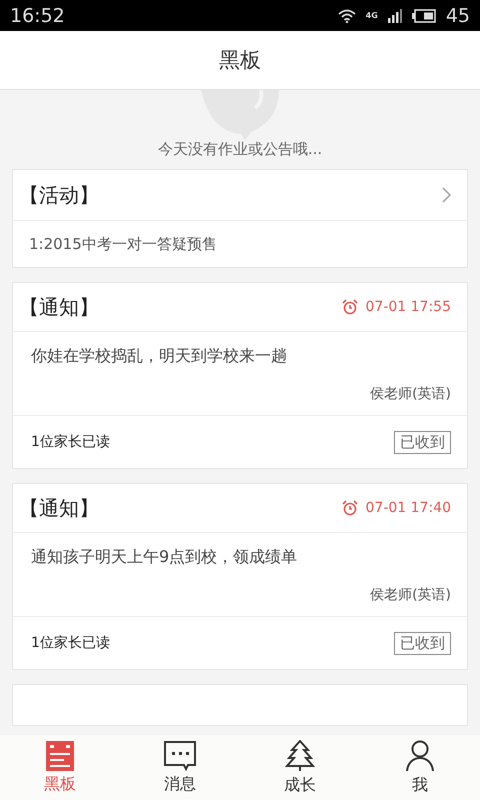  I want to click on person-icon, so click(420, 756).